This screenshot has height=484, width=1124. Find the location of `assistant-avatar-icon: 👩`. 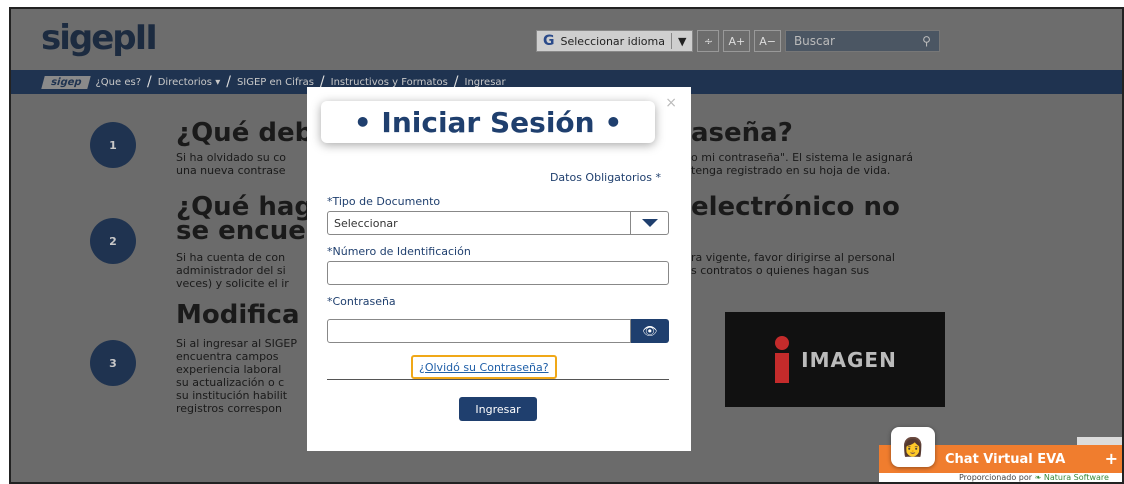

assistant-avatar-icon: 👩 is located at coordinates (913, 447).